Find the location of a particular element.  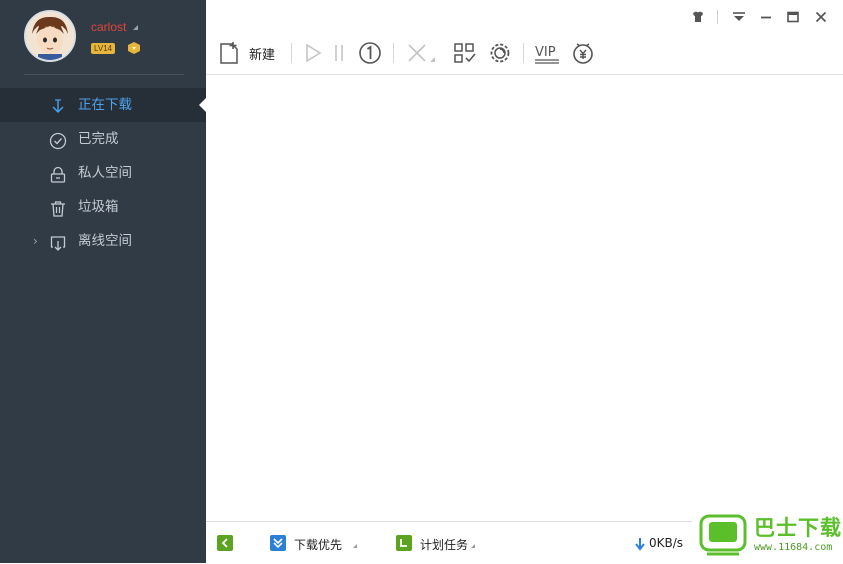

delete-x-icon is located at coordinates (421, 53).